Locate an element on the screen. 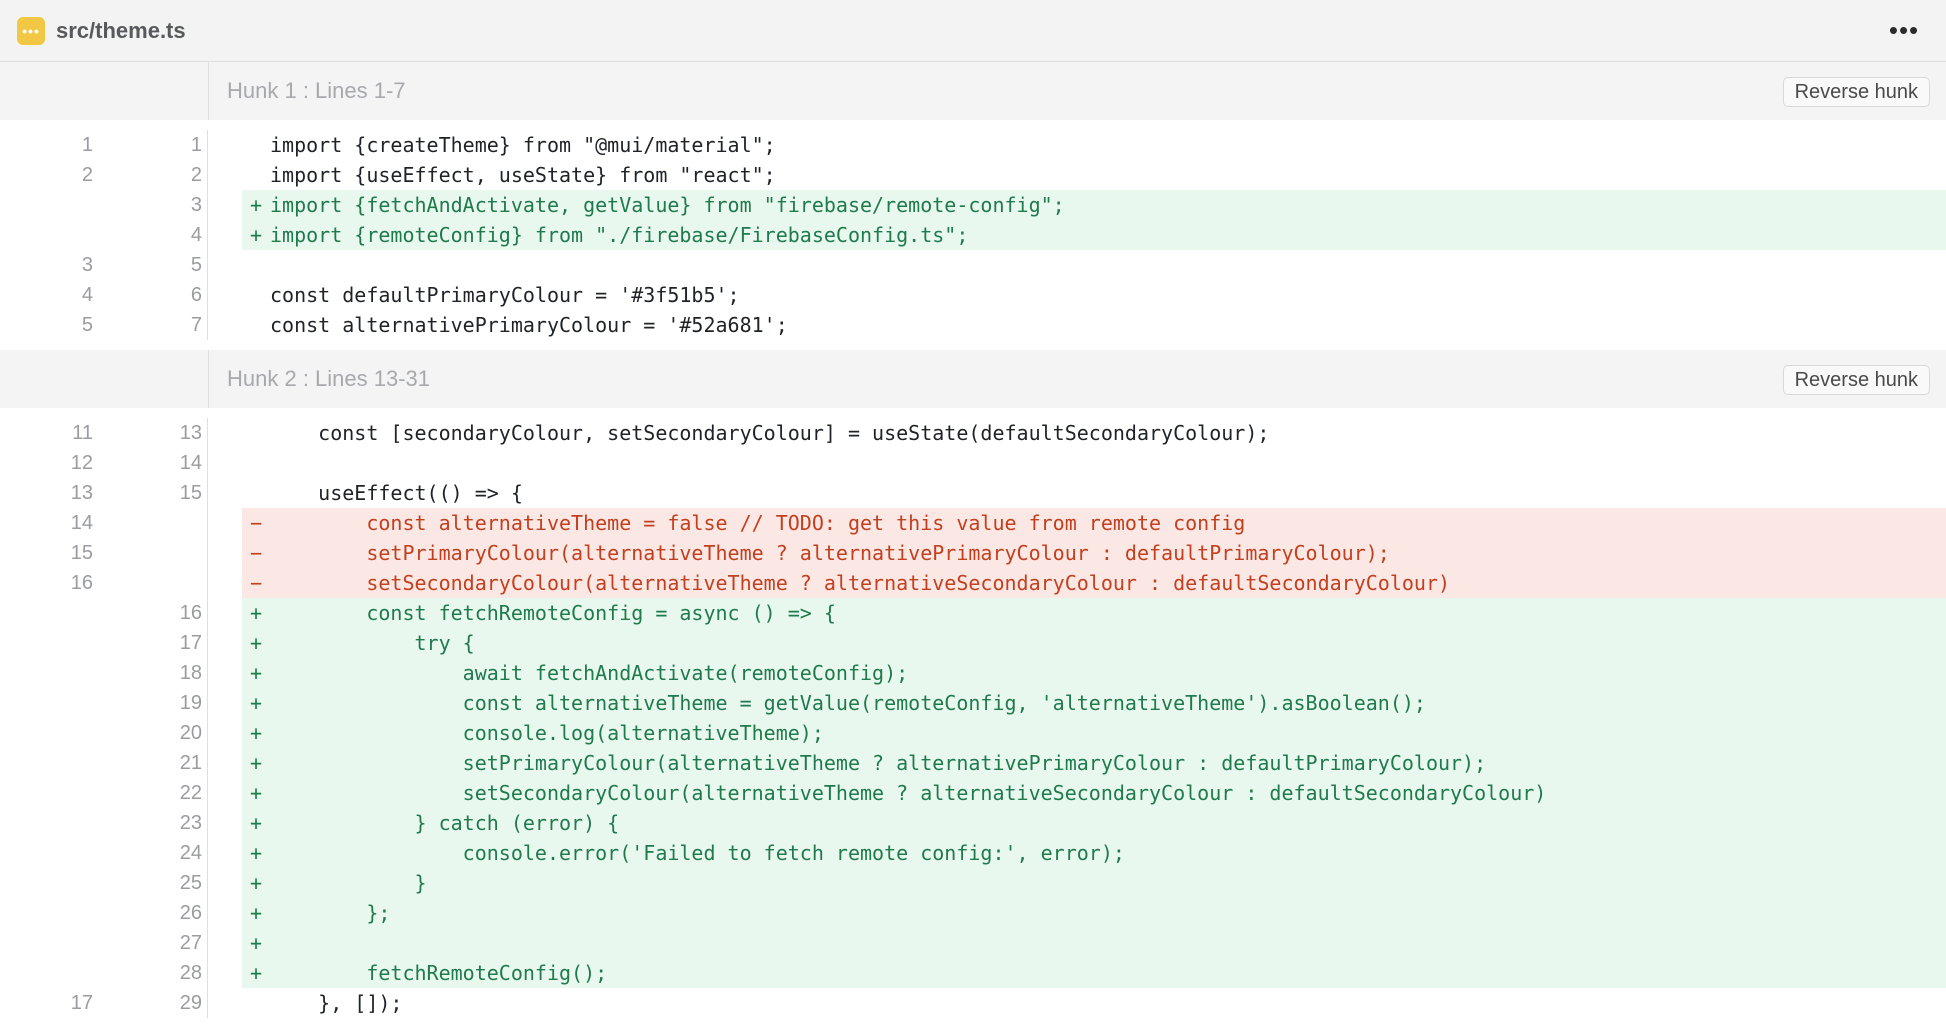  added-line: 26 + }; is located at coordinates (973, 913).